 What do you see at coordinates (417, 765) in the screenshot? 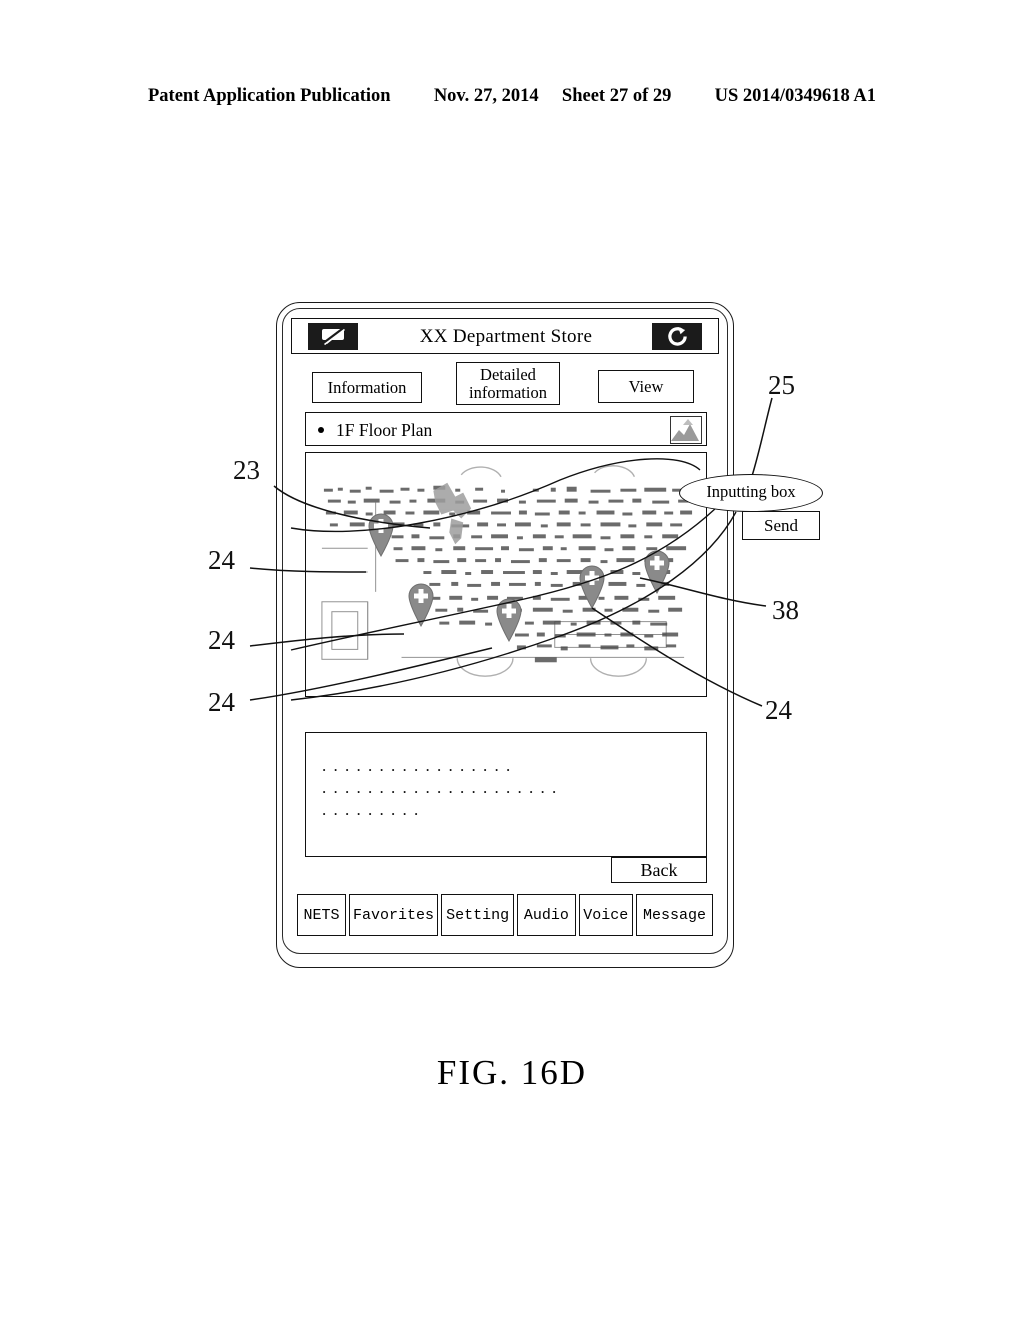
I see `description-line-1: . . . . . . . . . . . . . . . . .` at bounding box center [417, 765].